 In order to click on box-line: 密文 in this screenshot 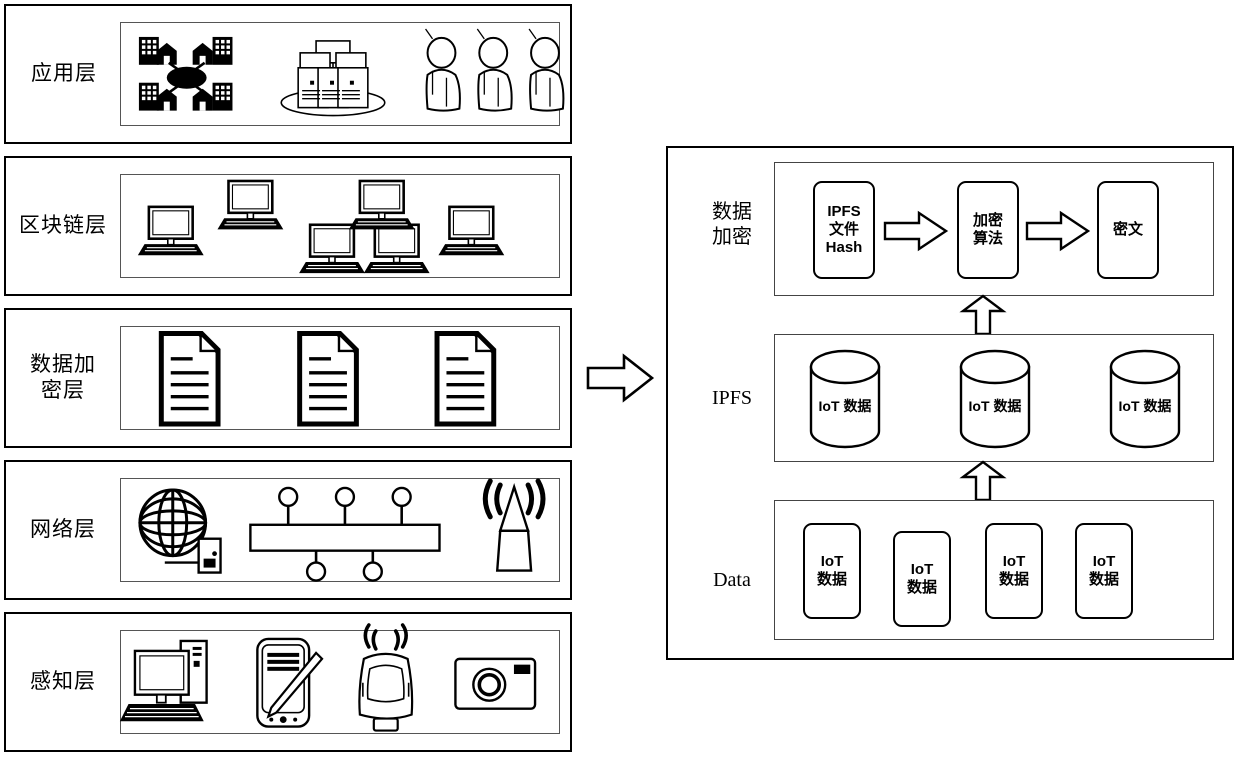, I will do `click(1127, 229)`.